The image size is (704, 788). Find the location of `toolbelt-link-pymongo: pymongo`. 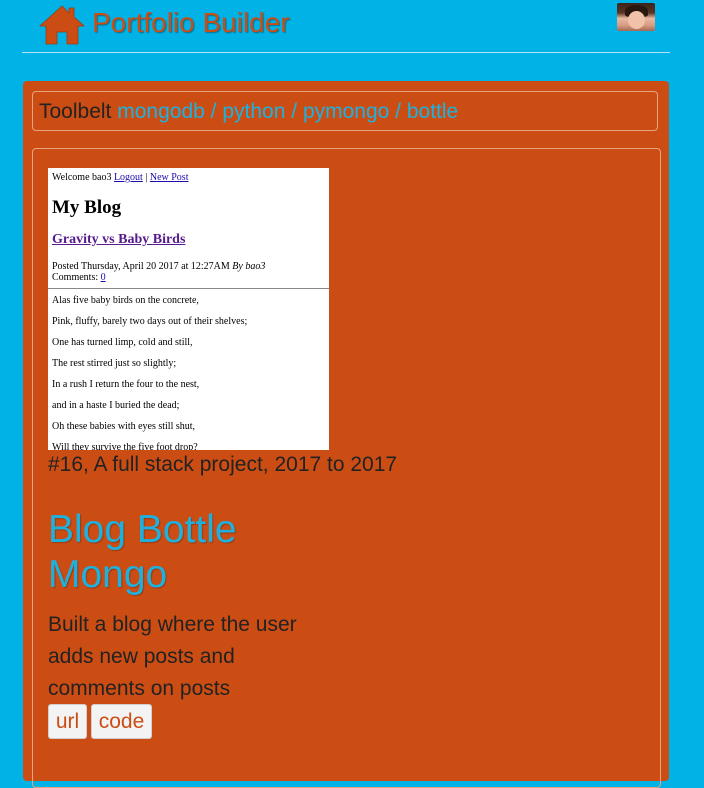

toolbelt-link-pymongo: pymongo is located at coordinates (346, 111).